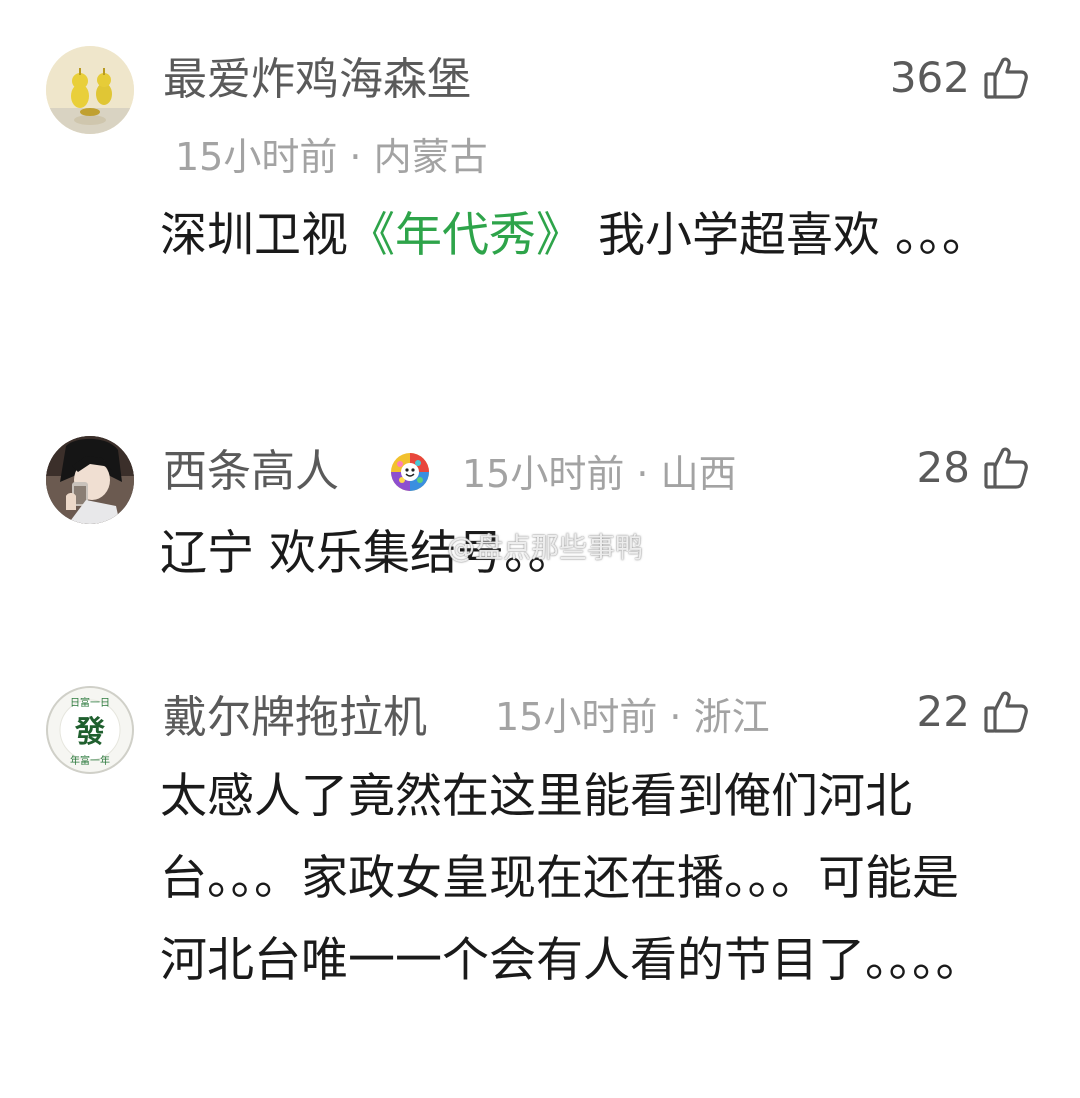 The image size is (1080, 1098). What do you see at coordinates (599, 474) in the screenshot?
I see `comment-meta: 15小时前 · 山西` at bounding box center [599, 474].